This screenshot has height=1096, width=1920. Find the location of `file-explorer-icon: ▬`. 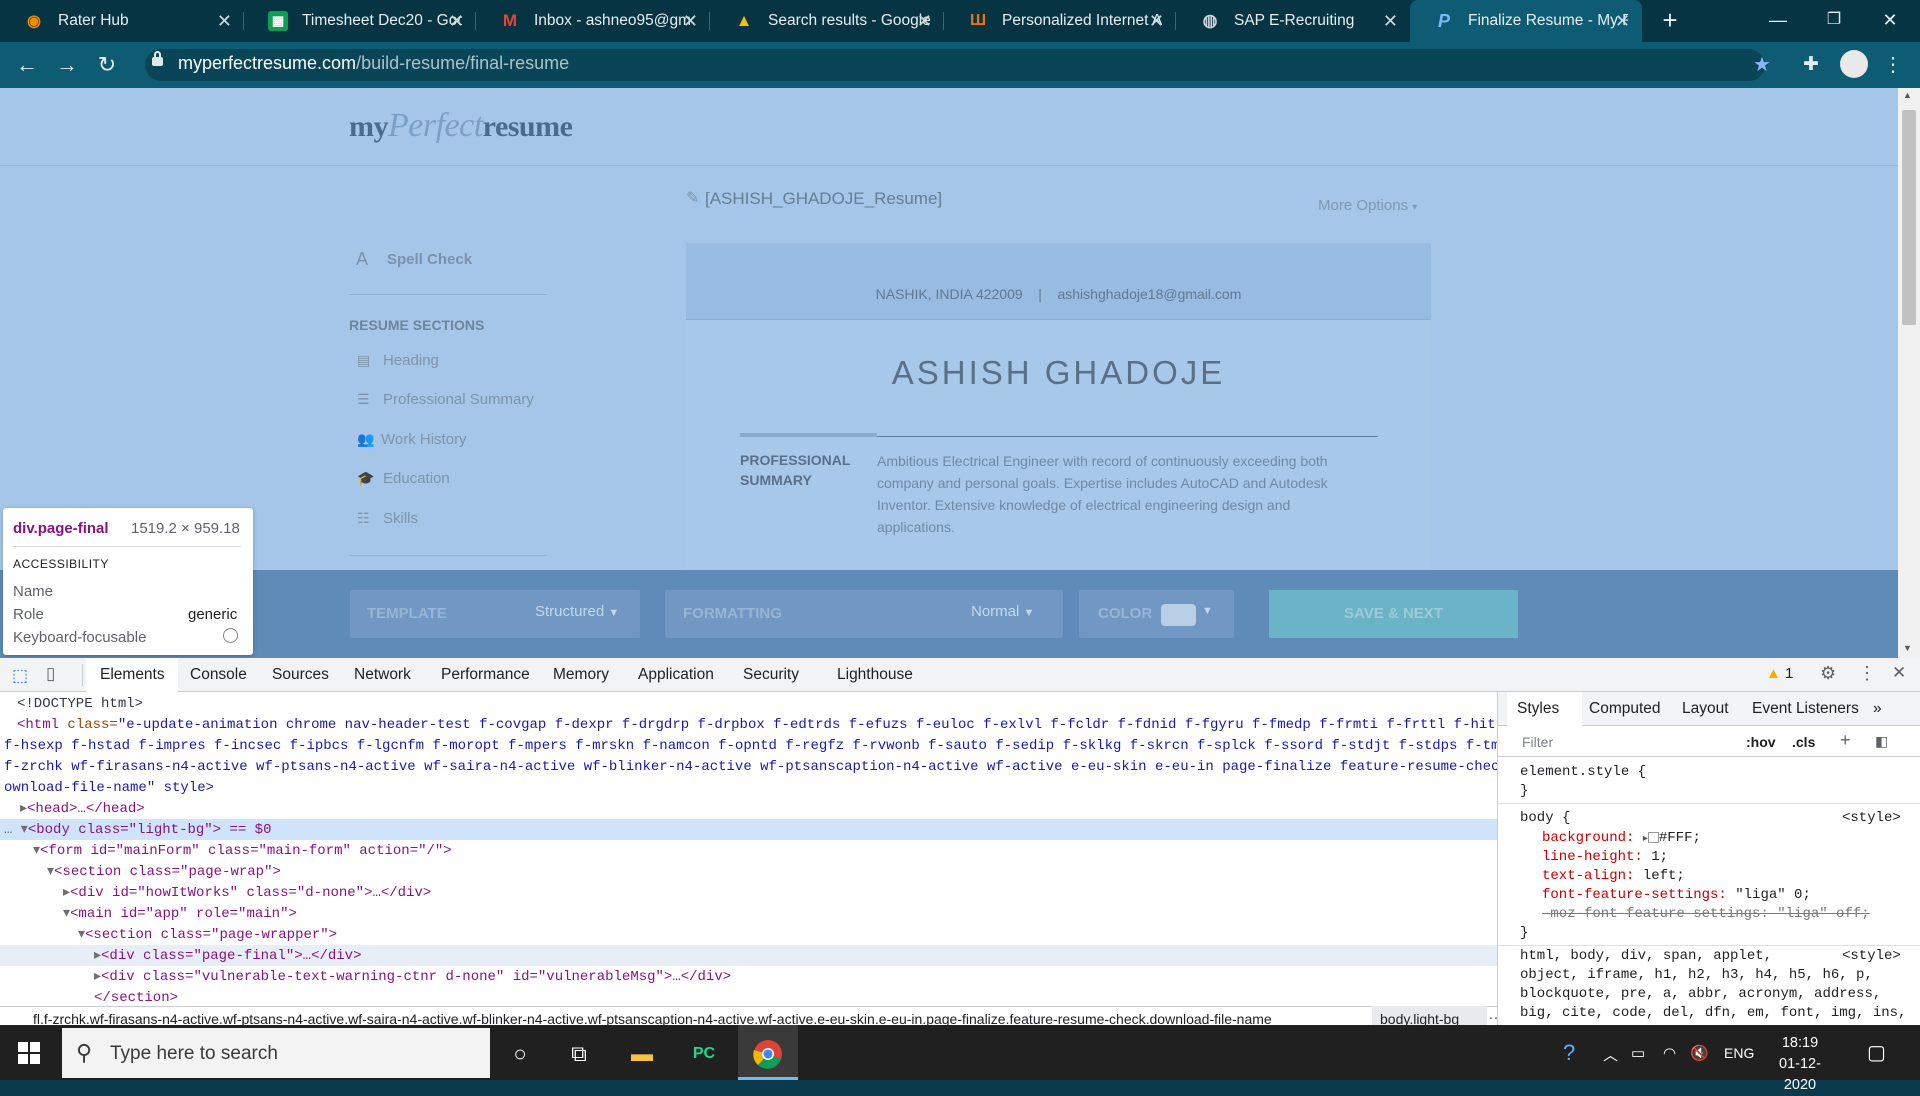

file-explorer-icon: ▬ is located at coordinates (642, 1054).